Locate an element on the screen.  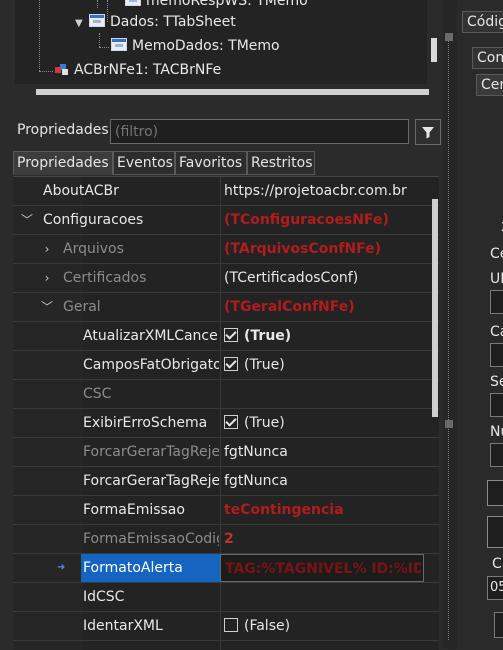
tab-cer: Cer is located at coordinates (489, 85).